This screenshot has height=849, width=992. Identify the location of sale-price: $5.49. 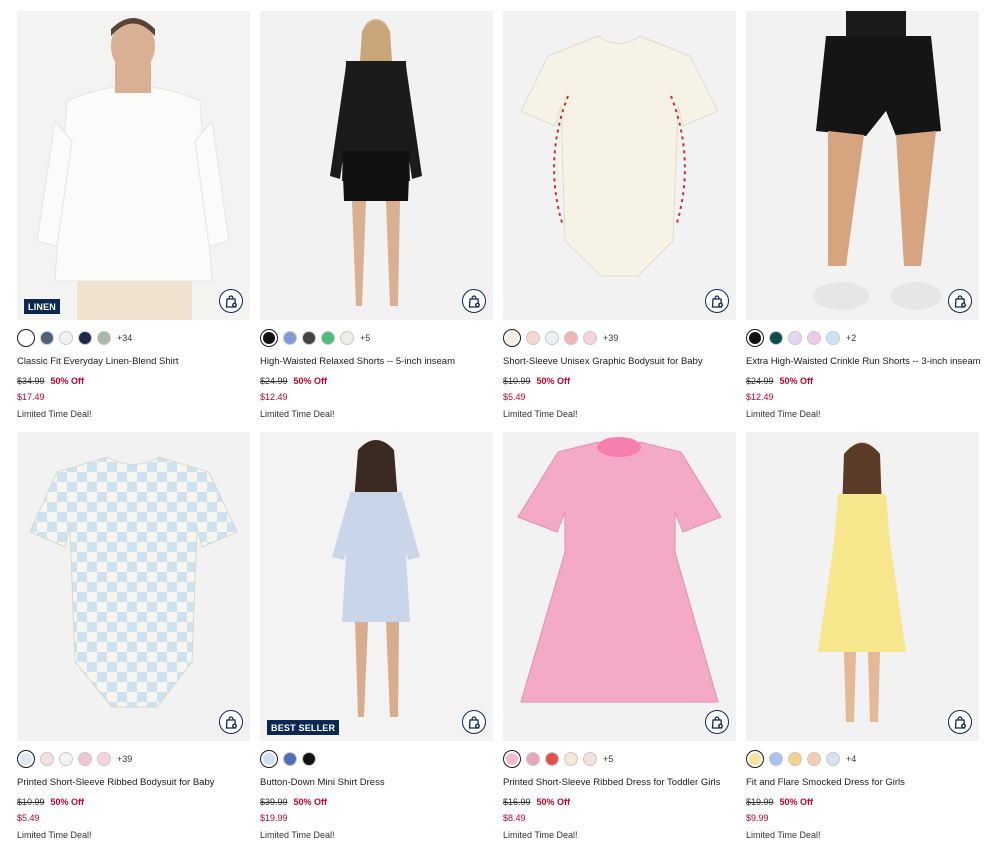
(28, 818).